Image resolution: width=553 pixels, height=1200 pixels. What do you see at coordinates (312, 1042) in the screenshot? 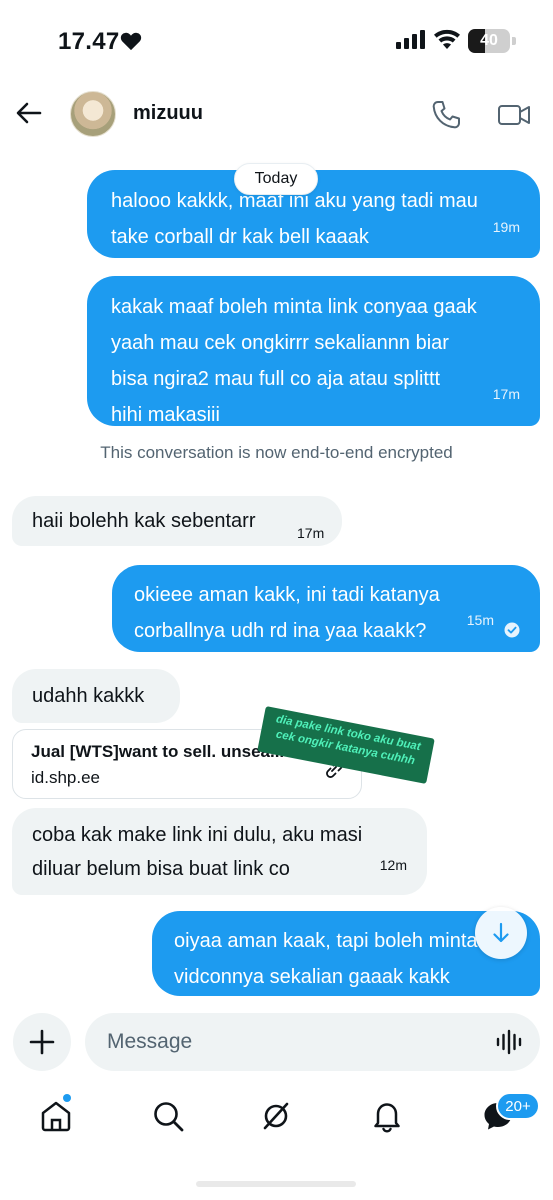
I see `message-input` at bounding box center [312, 1042].